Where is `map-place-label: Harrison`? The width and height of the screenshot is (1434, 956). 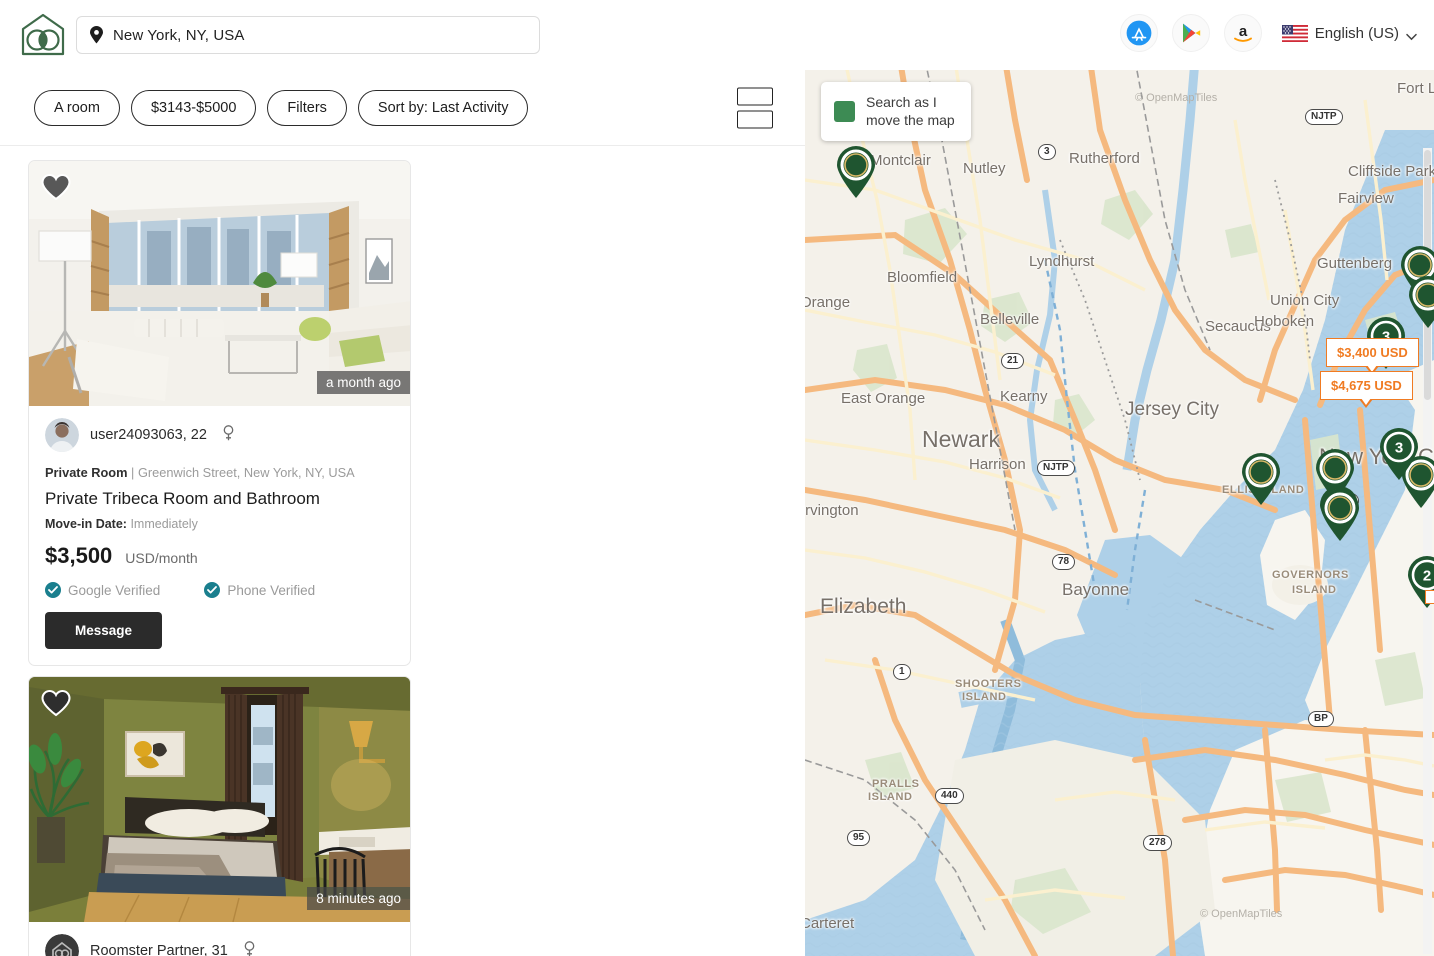 map-place-label: Harrison is located at coordinates (997, 464).